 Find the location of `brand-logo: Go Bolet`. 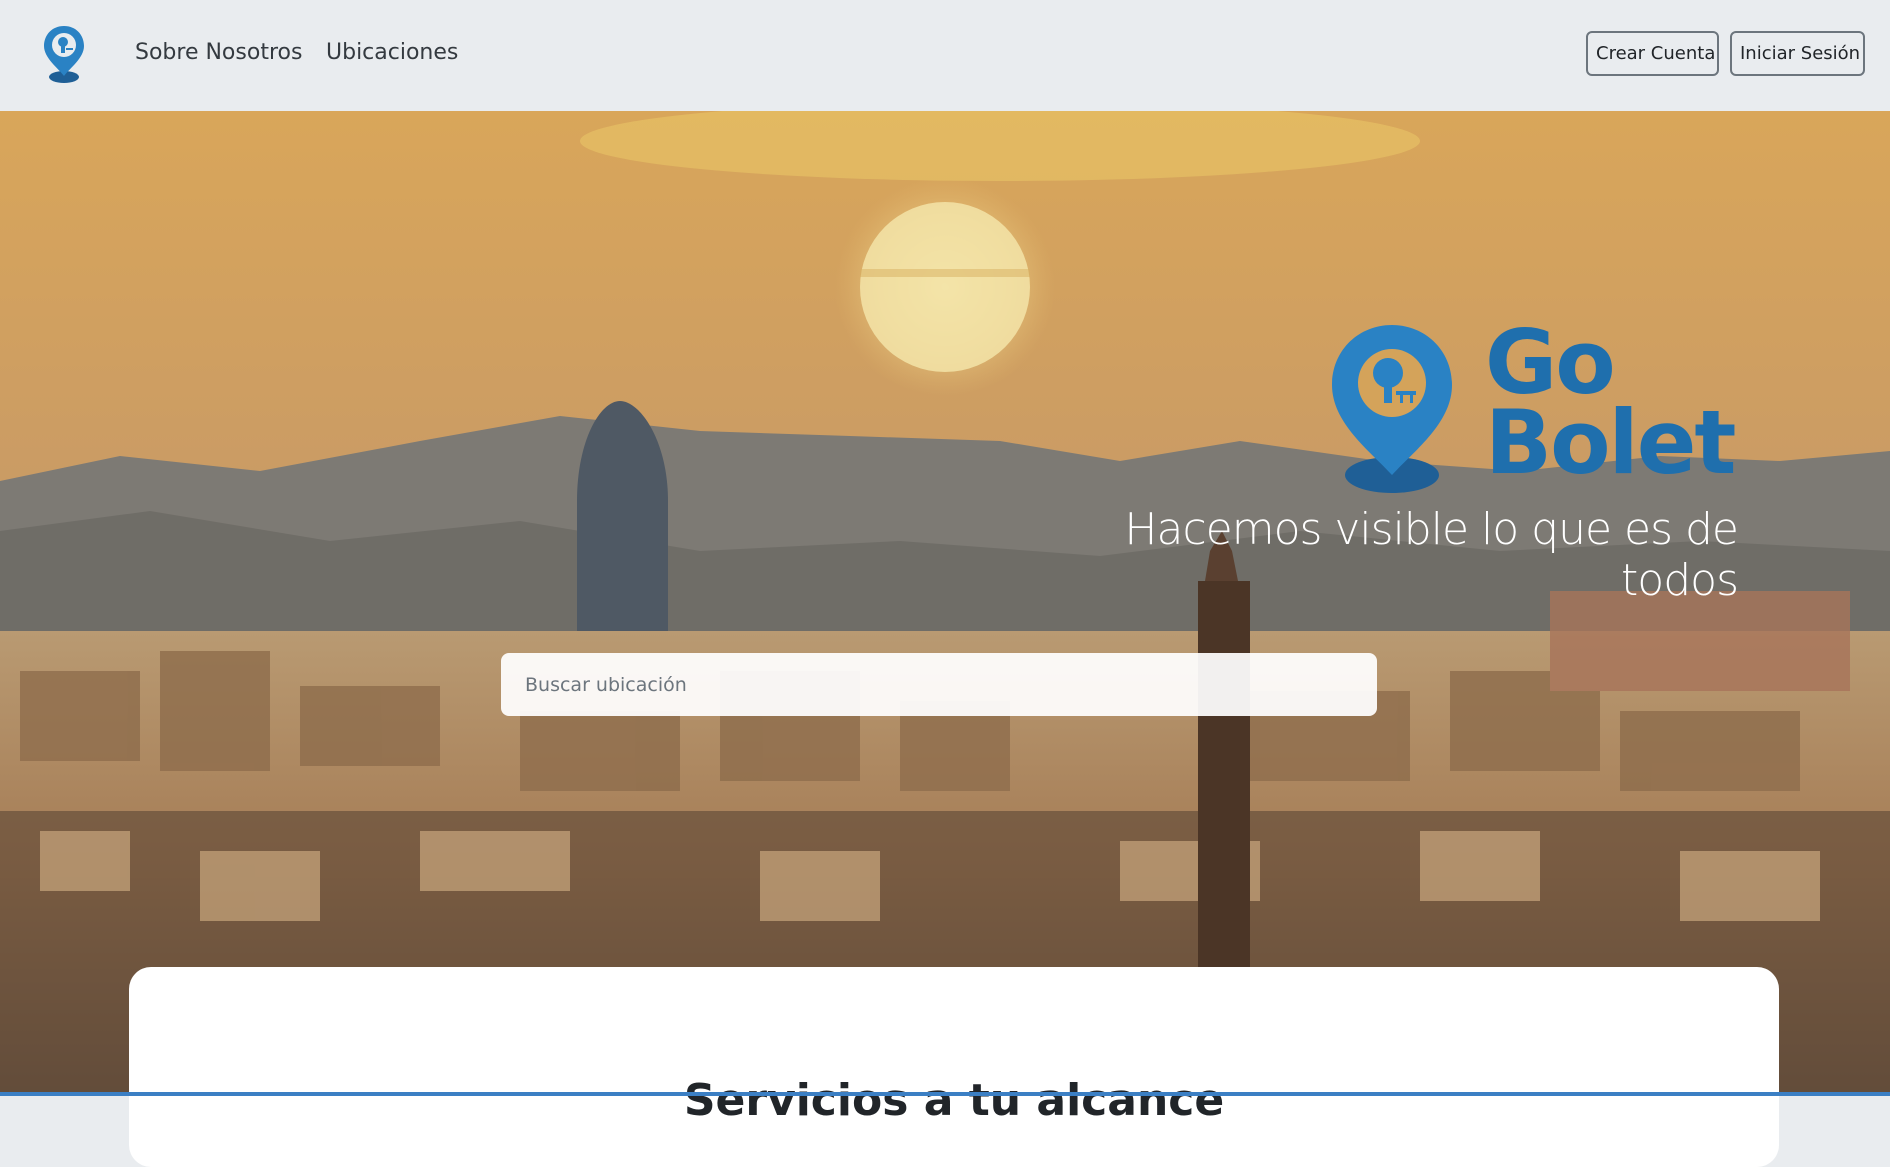

brand-logo: Go Bolet is located at coordinates (1535, 404).